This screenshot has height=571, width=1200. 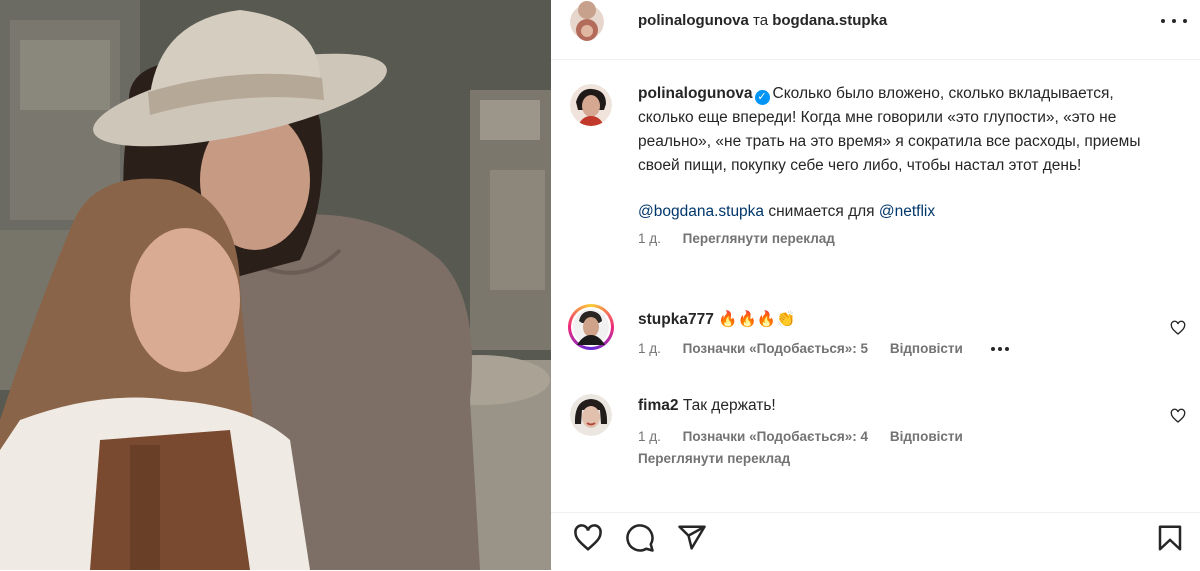 What do you see at coordinates (649, 238) in the screenshot?
I see `caption-time: 1 д.` at bounding box center [649, 238].